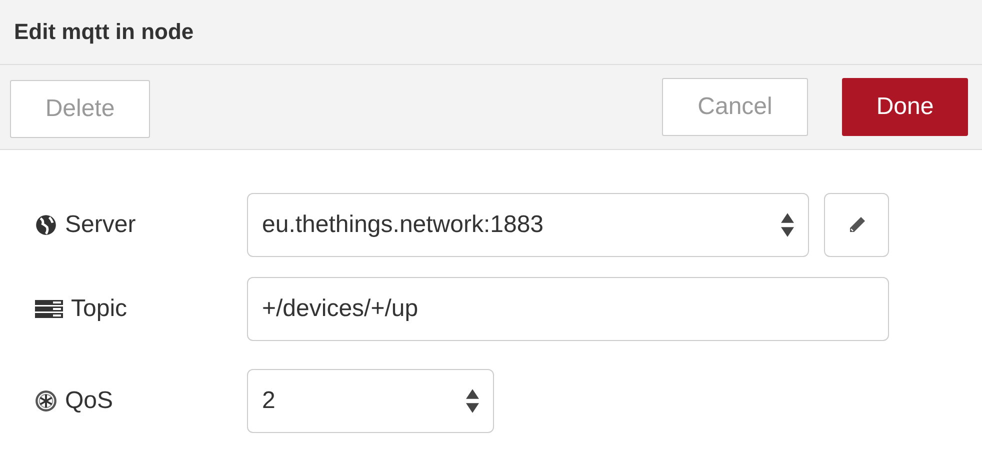 The image size is (982, 450). What do you see at coordinates (99, 309) in the screenshot?
I see `field-label: Topic` at bounding box center [99, 309].